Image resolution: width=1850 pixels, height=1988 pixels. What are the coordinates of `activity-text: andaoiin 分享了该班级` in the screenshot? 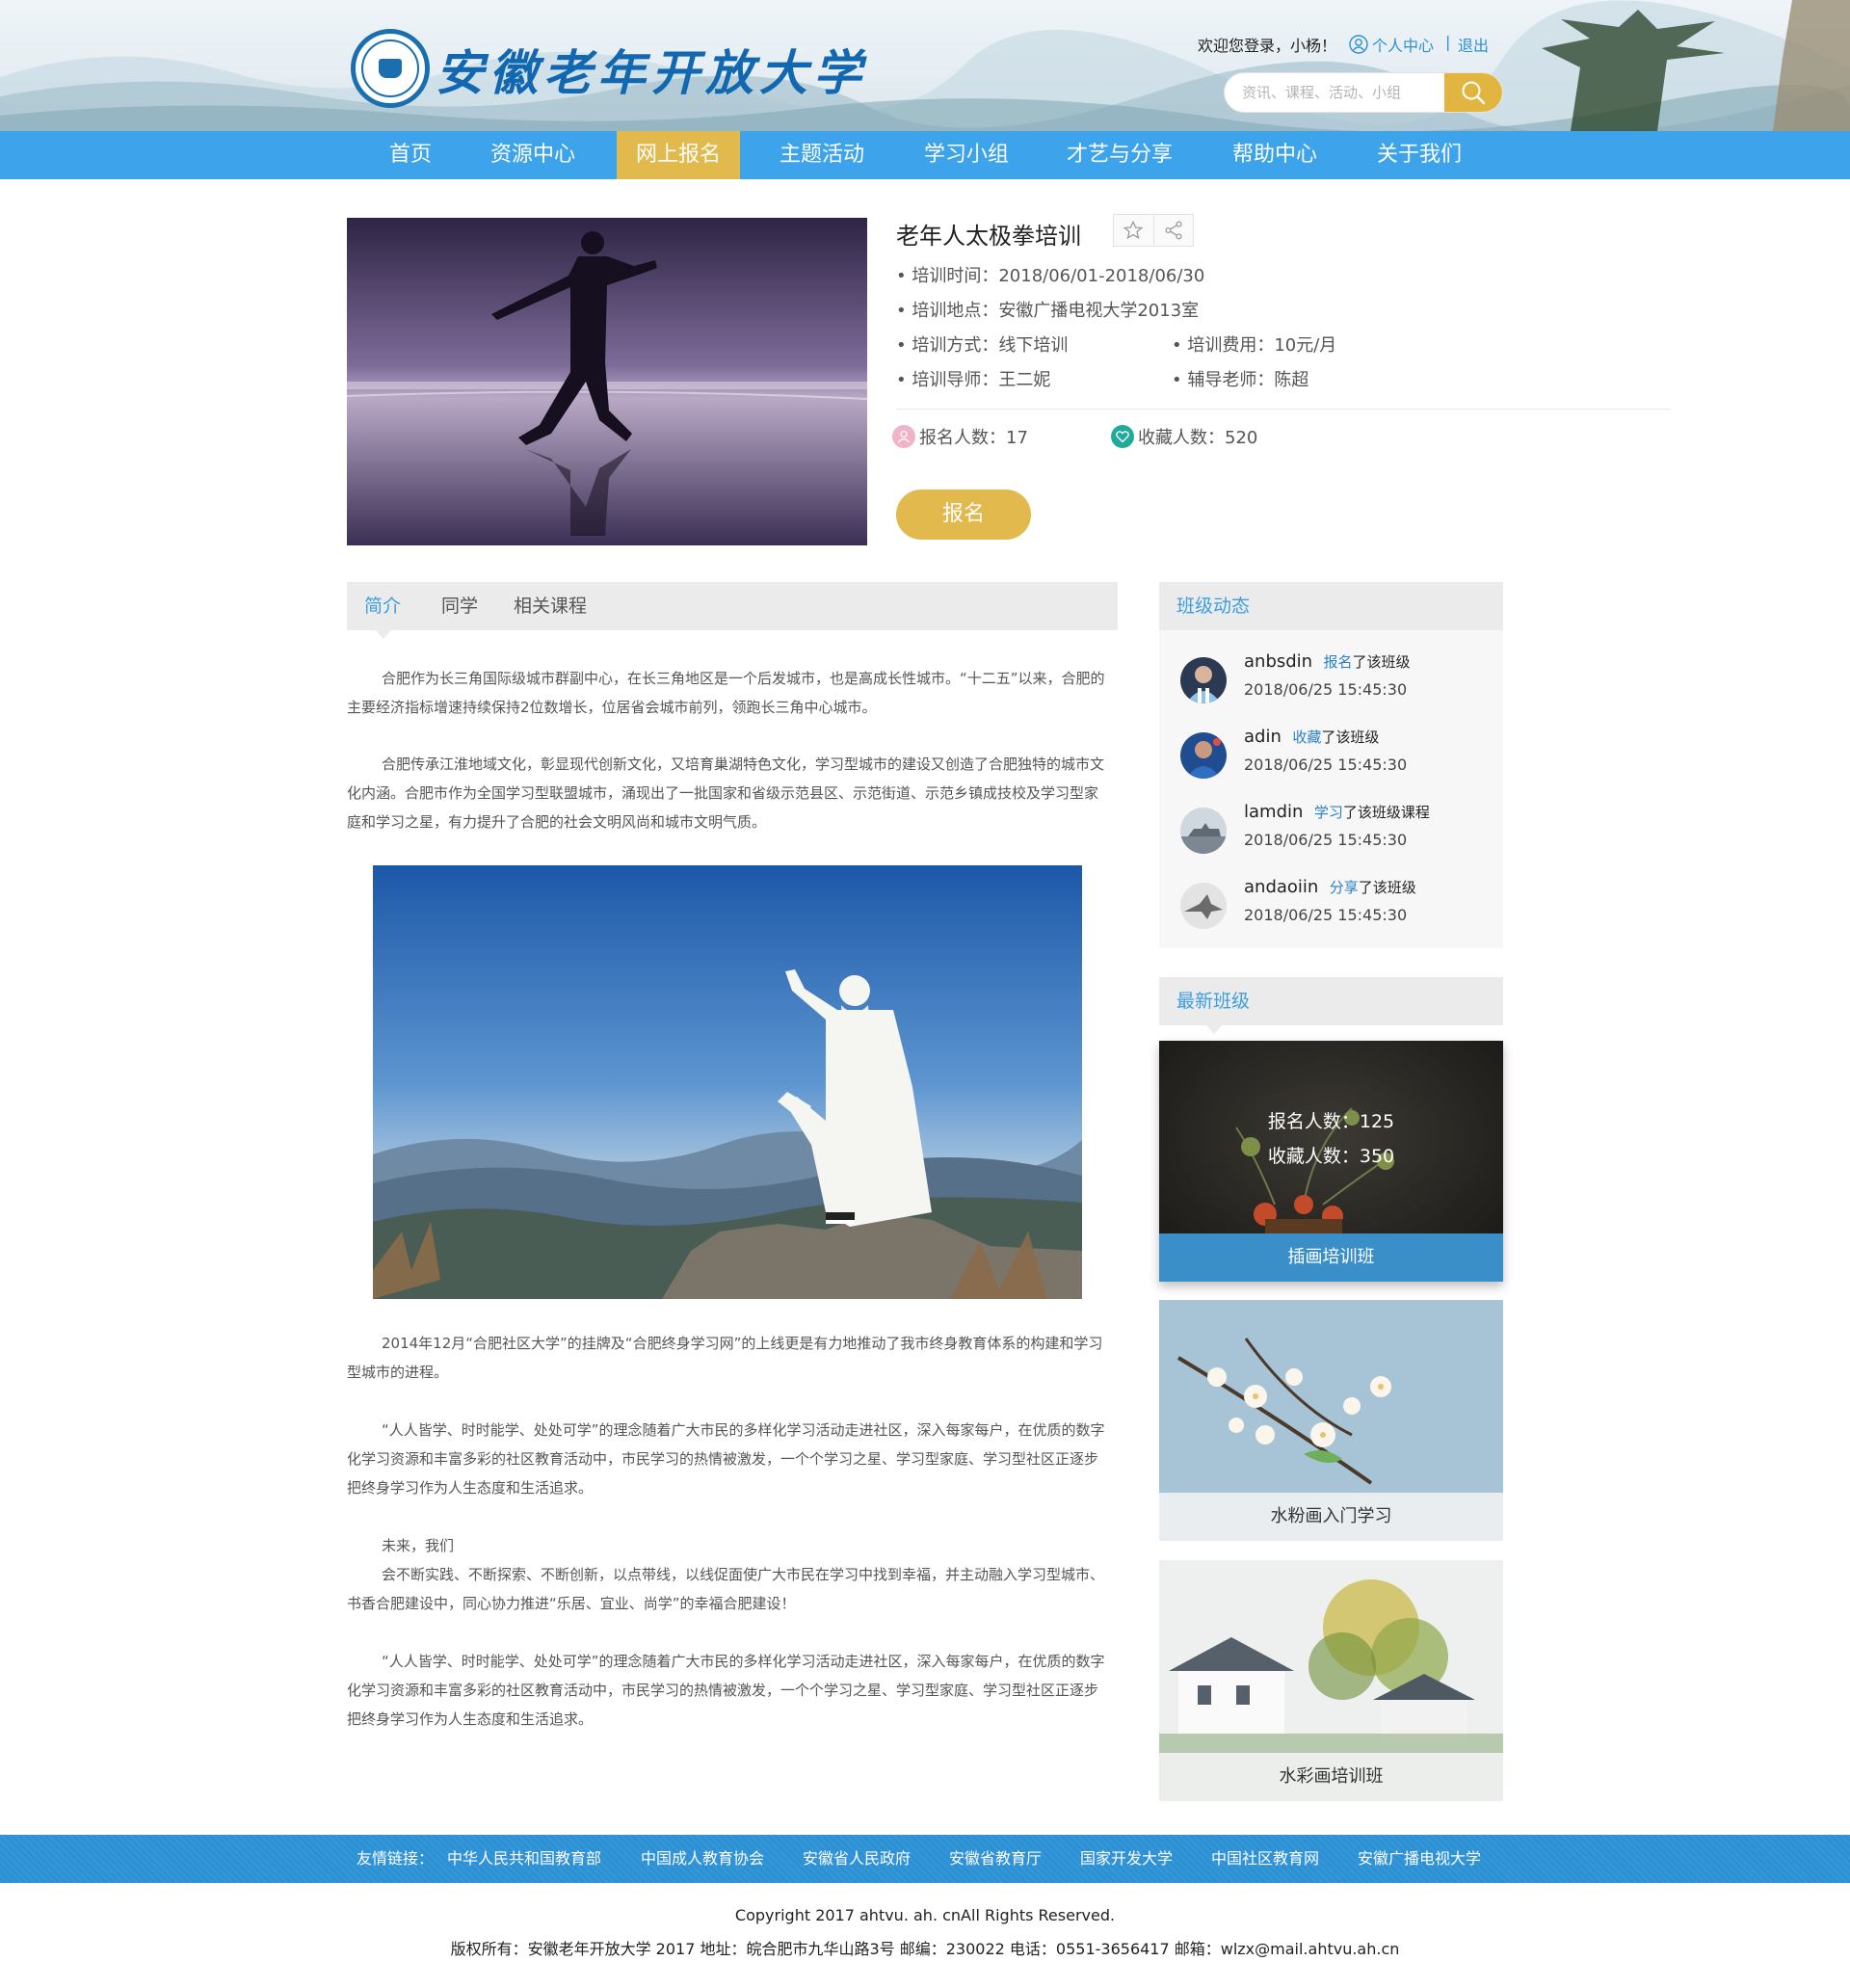 It's located at (1330, 887).